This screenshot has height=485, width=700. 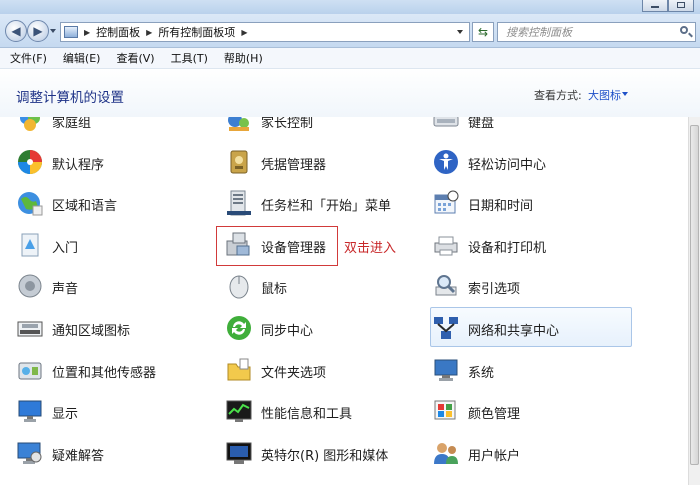 I want to click on sound-icon, so click(x=30, y=286).